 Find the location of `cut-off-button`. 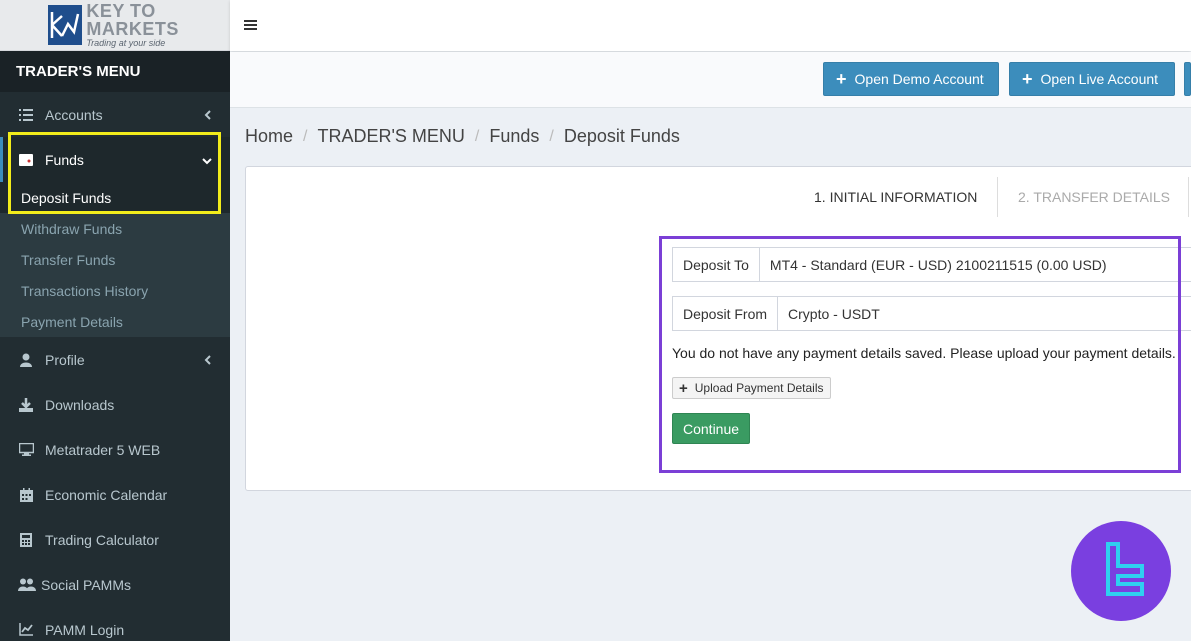

cut-off-button is located at coordinates (1187, 79).